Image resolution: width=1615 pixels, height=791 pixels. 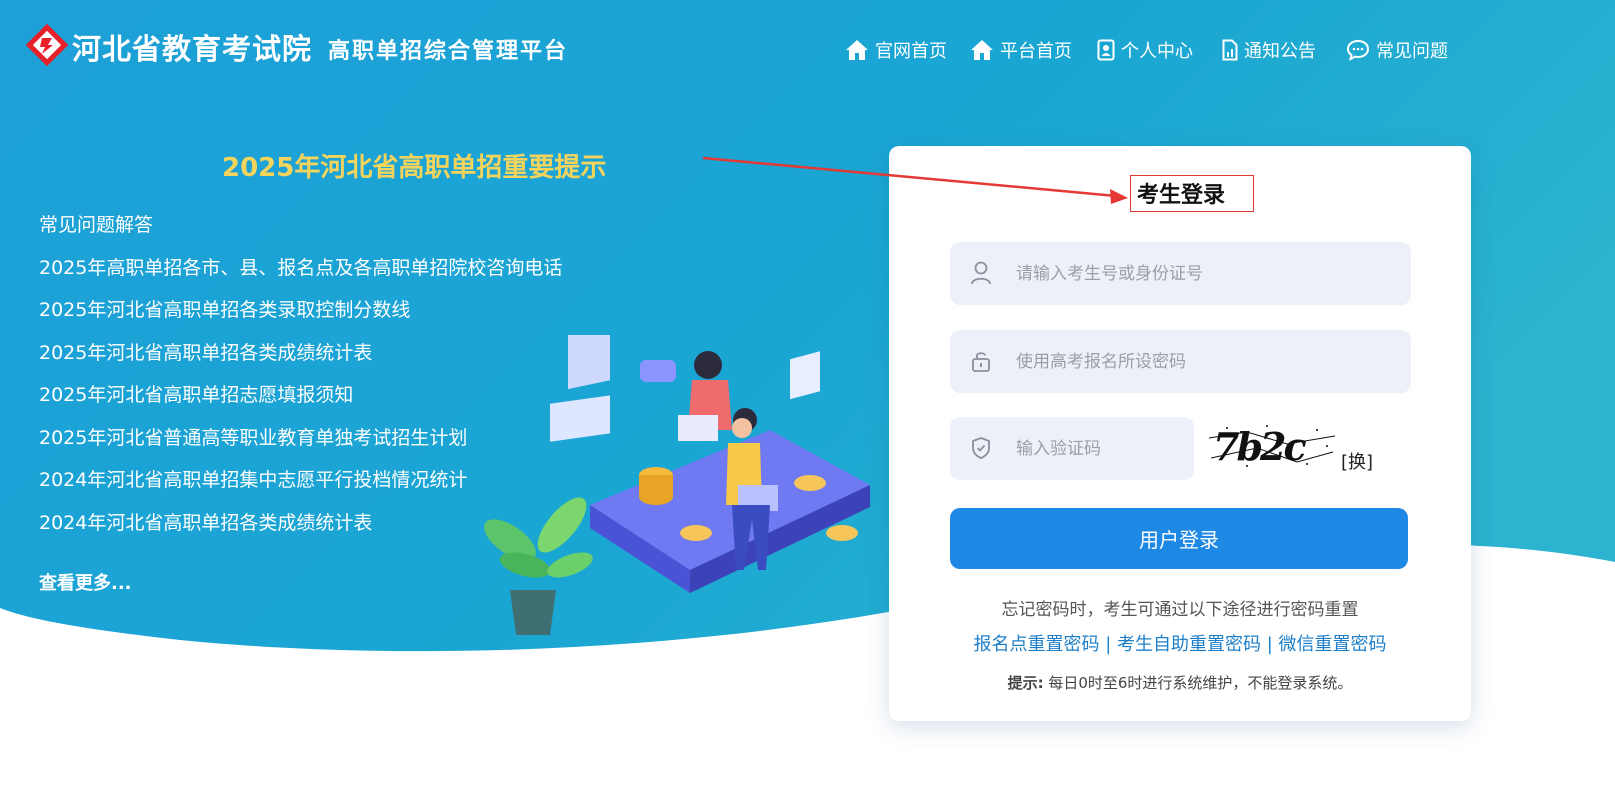 I want to click on exam-authority-logo, so click(x=47, y=45).